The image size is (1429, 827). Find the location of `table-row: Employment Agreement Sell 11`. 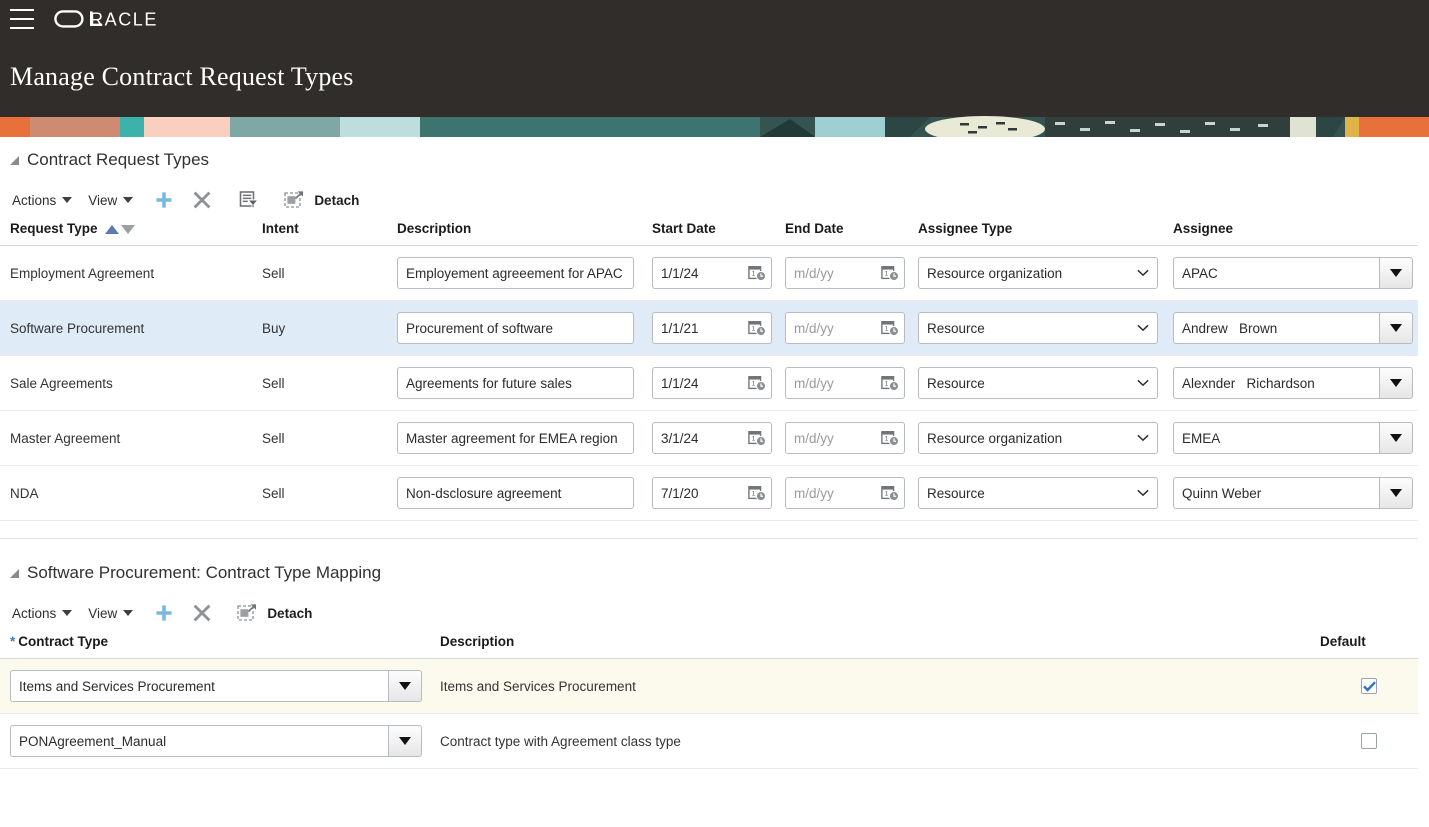

table-row: Employment Agreement Sell 11 is located at coordinates (709, 273).